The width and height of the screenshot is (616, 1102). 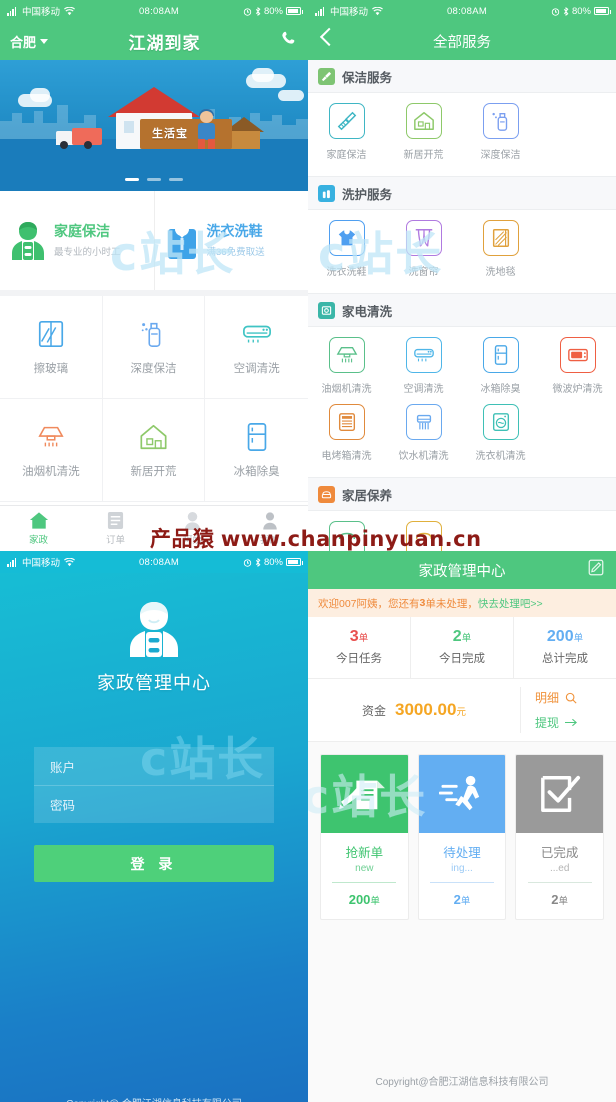 What do you see at coordinates (346, 366) in the screenshot?
I see `service-item: 油烟机清洗` at bounding box center [346, 366].